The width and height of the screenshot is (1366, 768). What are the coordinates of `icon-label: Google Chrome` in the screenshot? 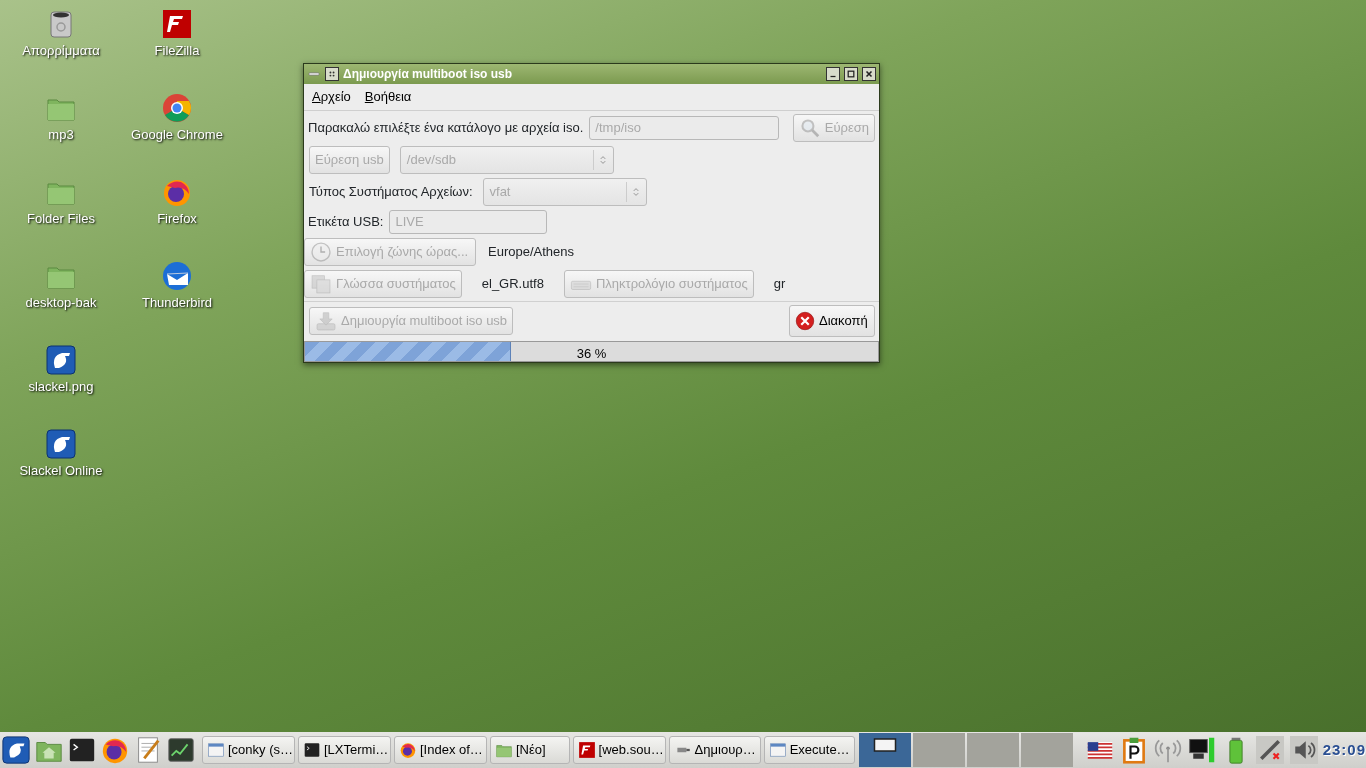 It's located at (177, 134).